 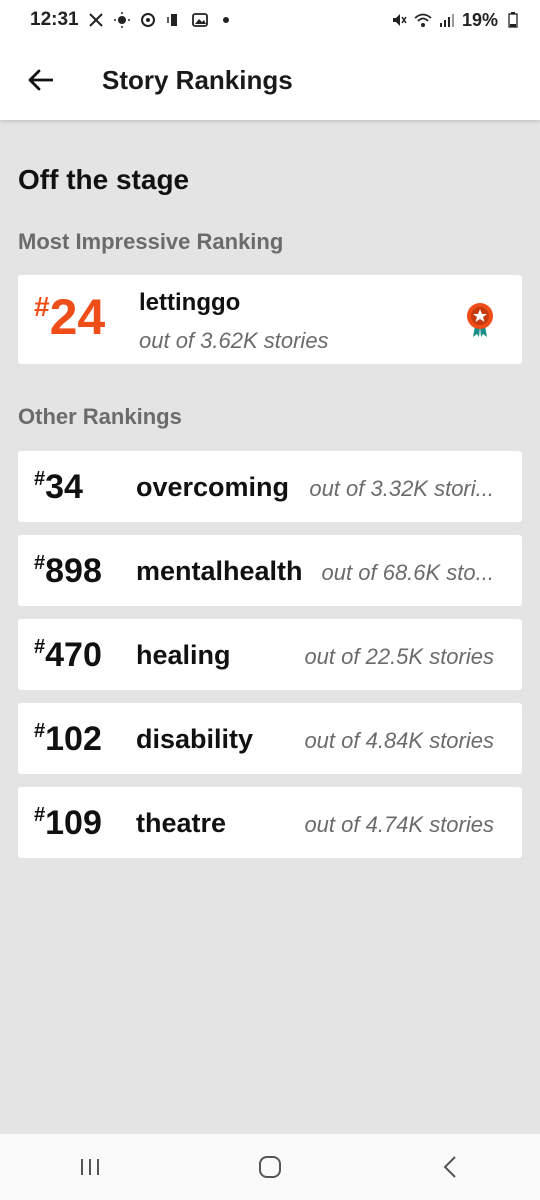 I want to click on arrow-left-icon, so click(x=40, y=80).